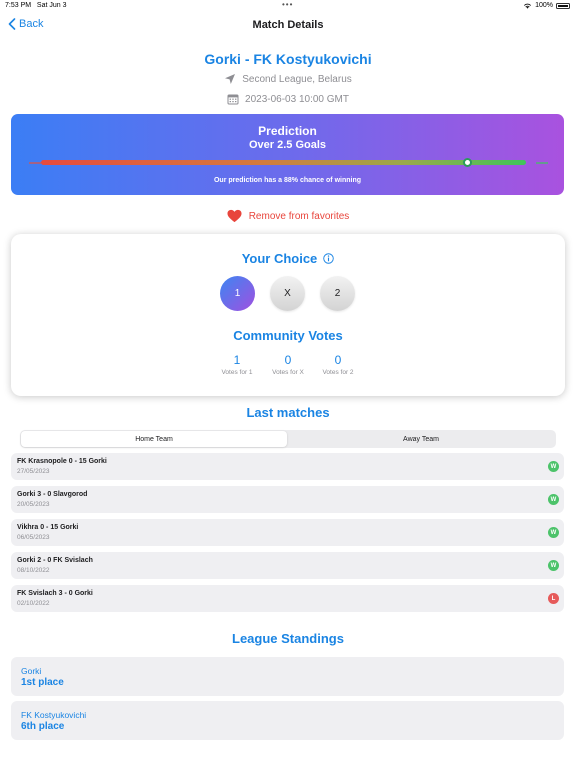  What do you see at coordinates (42, 682) in the screenshot?
I see `standing-place: 1st place` at bounding box center [42, 682].